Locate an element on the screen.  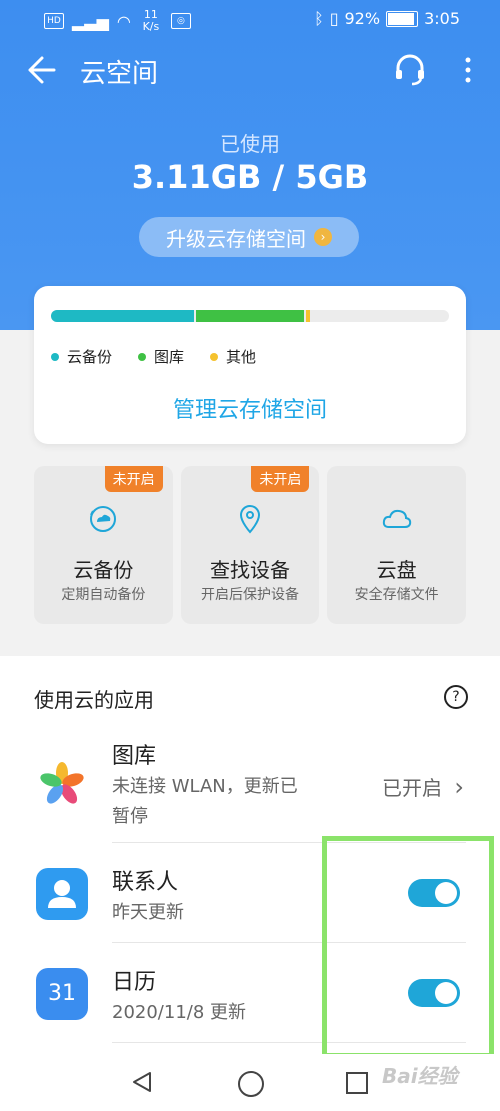
tile-subtitle: 开启后保护设备 is located at coordinates (250, 595).